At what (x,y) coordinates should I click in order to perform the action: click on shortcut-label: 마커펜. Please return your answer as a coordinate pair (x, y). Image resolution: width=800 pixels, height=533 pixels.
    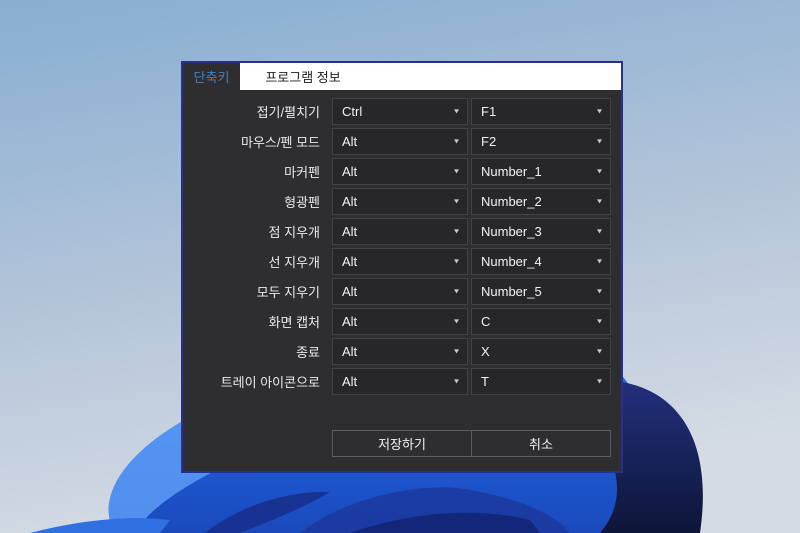
    Looking at the image, I should click on (302, 172).